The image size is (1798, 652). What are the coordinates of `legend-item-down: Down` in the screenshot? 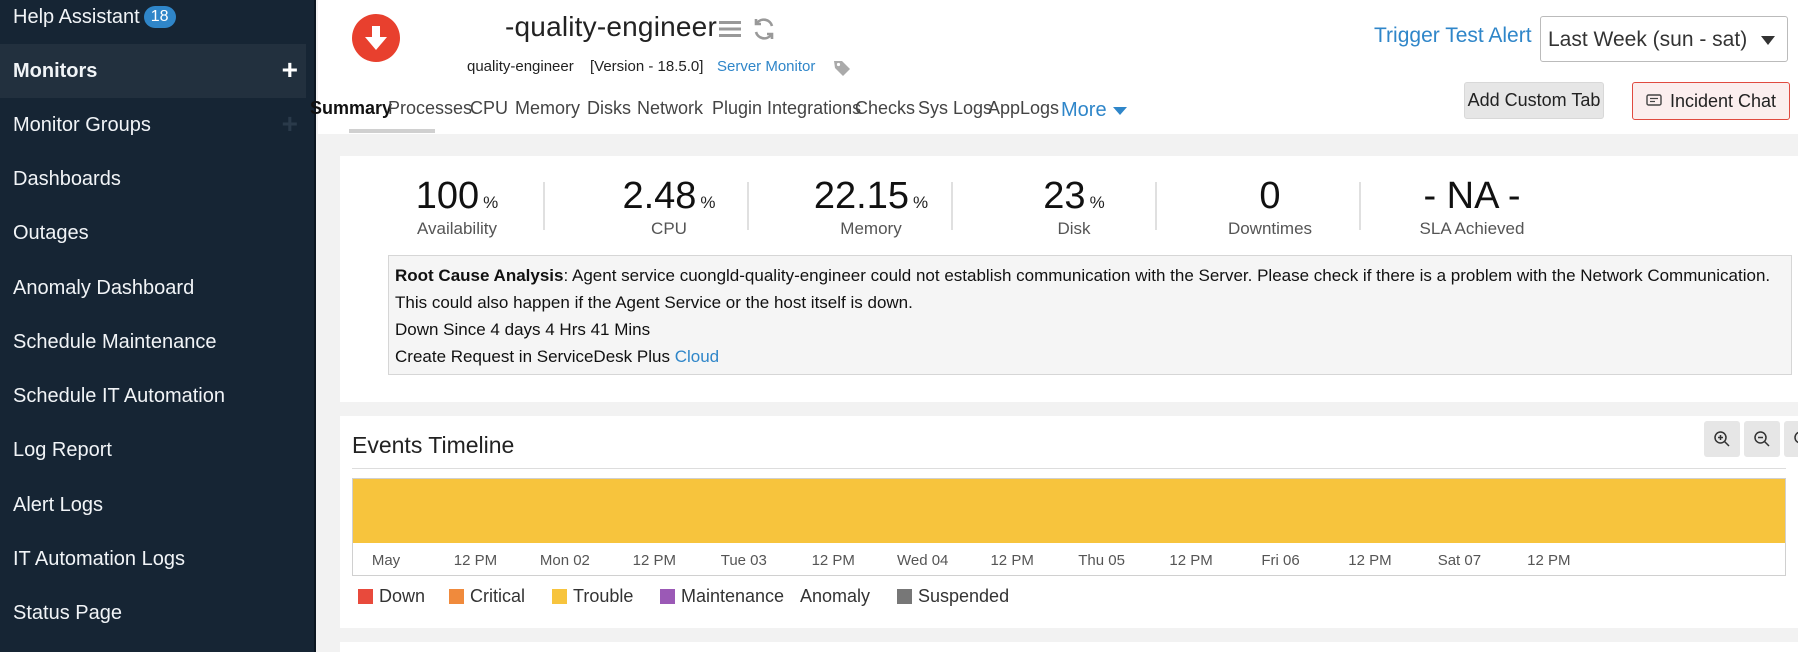 It's located at (391, 596).